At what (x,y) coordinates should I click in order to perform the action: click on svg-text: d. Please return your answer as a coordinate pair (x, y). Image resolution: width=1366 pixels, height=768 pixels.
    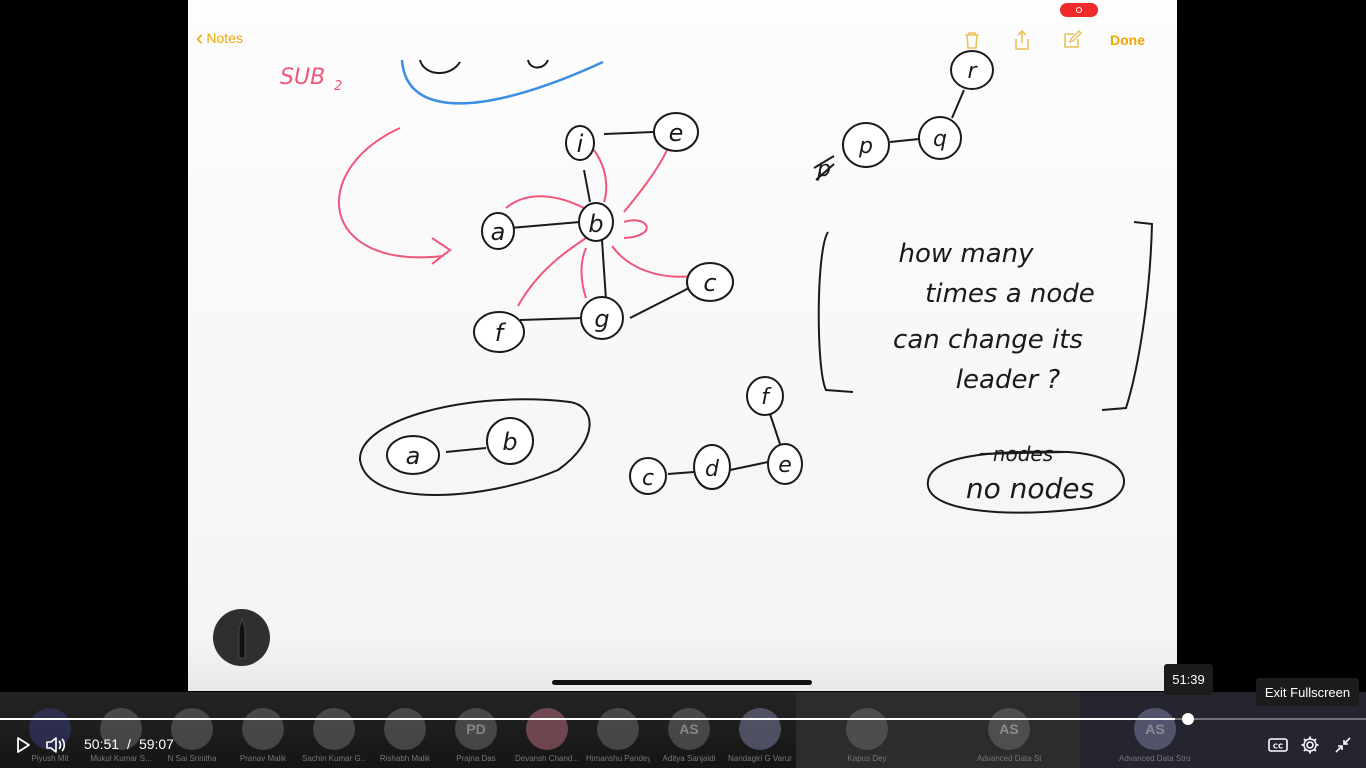
    Looking at the image, I should click on (712, 469).